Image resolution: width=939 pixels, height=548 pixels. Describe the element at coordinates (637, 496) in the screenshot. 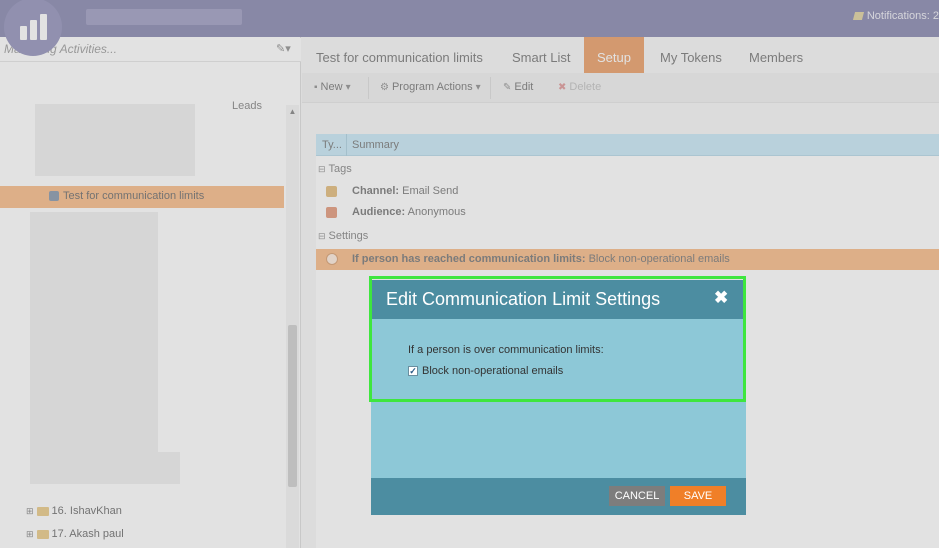

I see `cancel-button: CANCEL` at that location.